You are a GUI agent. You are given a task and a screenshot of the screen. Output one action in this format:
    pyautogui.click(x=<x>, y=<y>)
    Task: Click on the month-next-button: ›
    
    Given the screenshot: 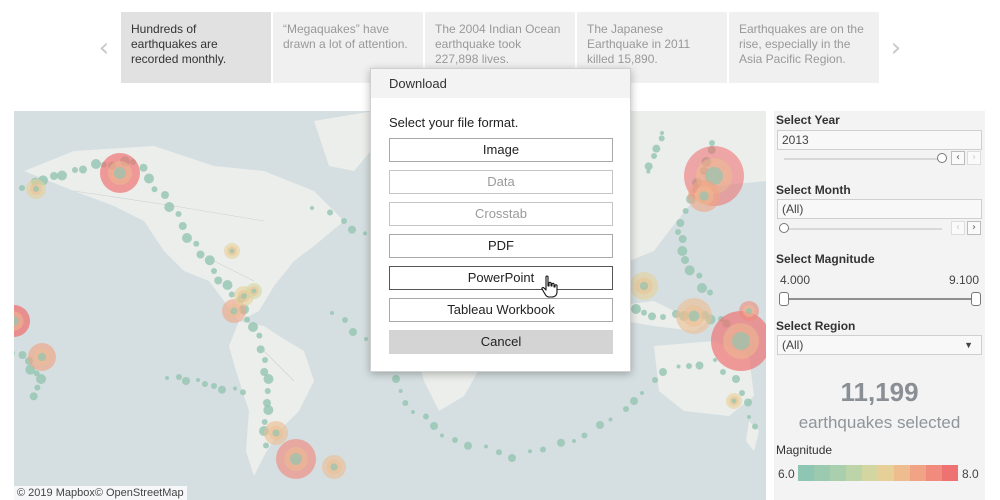 What is the action you would take?
    pyautogui.click(x=974, y=228)
    